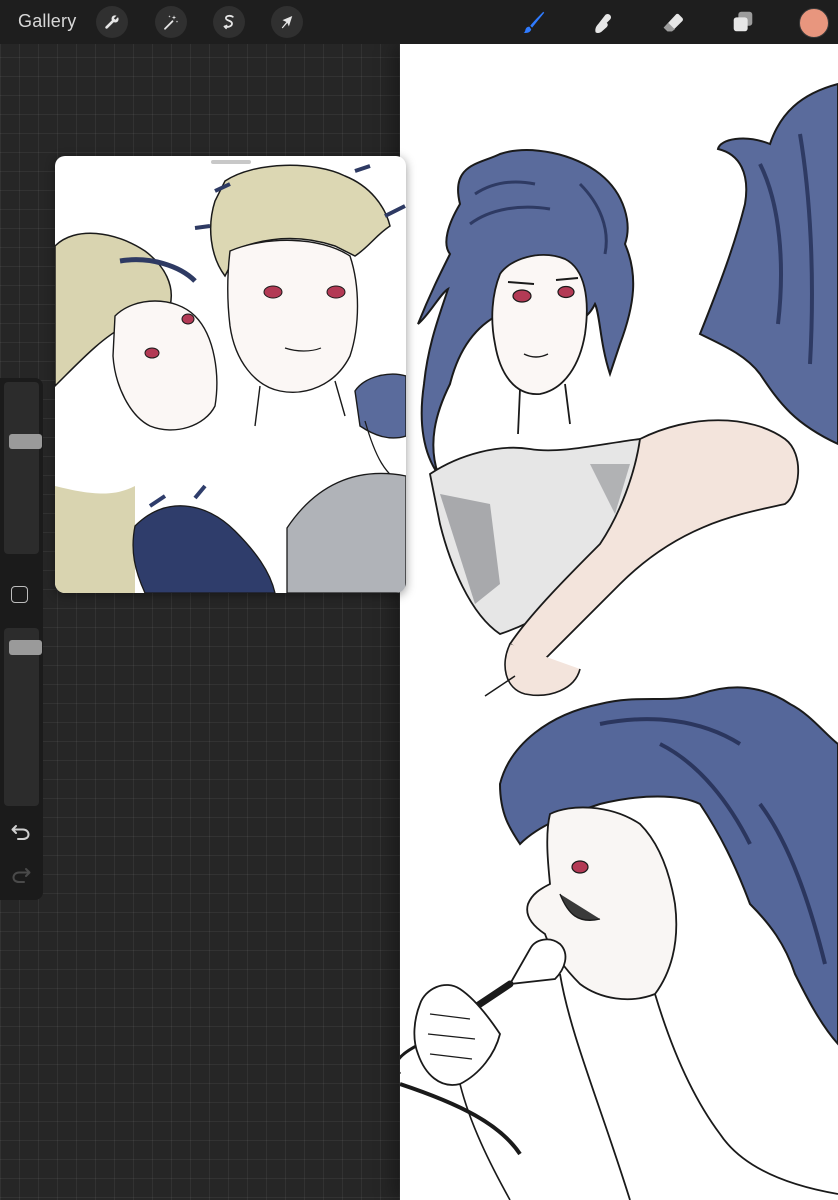 The image size is (838, 1200). I want to click on reference-window-handle, so click(231, 162).